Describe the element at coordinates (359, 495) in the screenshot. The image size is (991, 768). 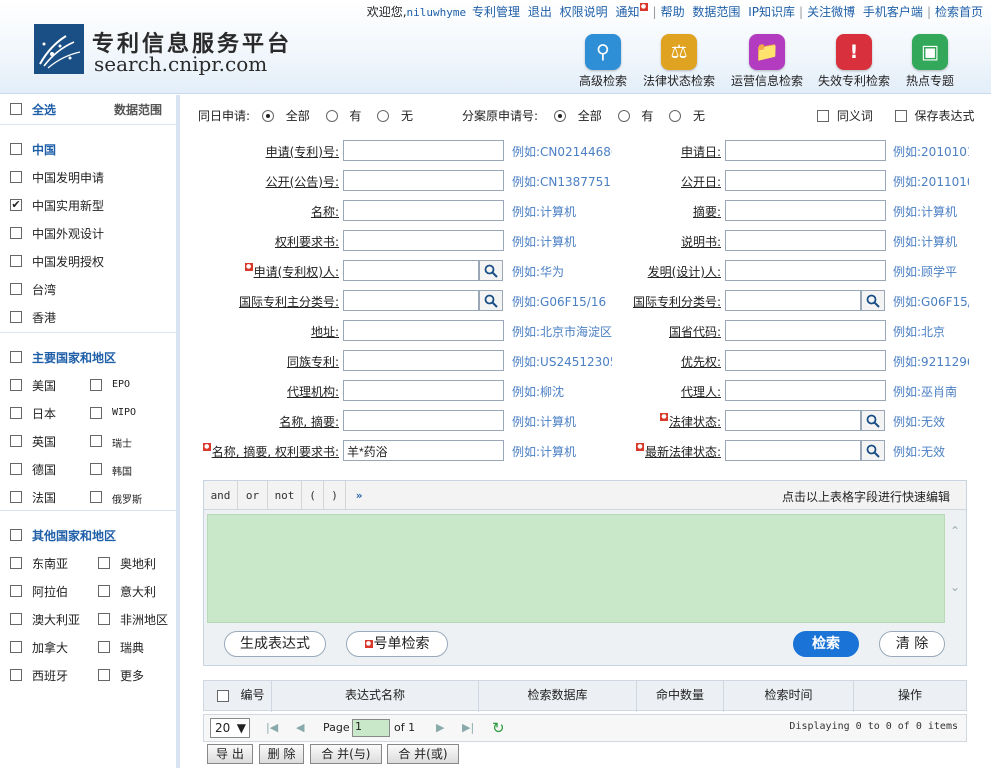
I see `expand-icon: »` at that location.